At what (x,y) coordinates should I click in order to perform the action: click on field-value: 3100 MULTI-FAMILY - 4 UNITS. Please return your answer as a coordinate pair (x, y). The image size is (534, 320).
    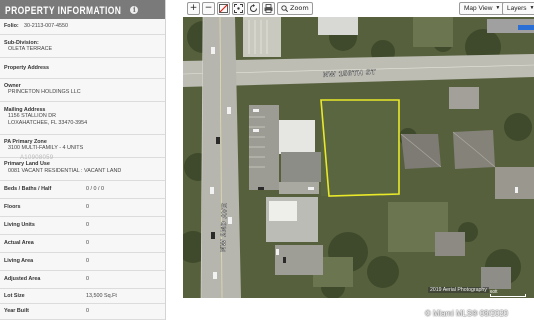
    Looking at the image, I should click on (46, 148).